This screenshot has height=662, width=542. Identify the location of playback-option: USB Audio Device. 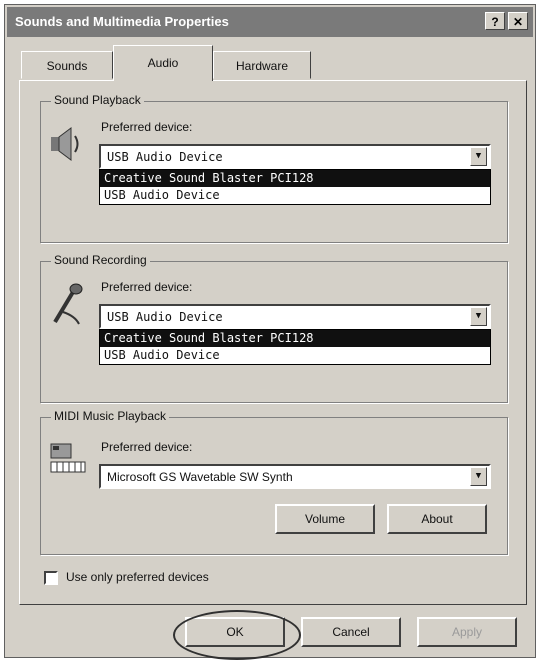
(295, 195).